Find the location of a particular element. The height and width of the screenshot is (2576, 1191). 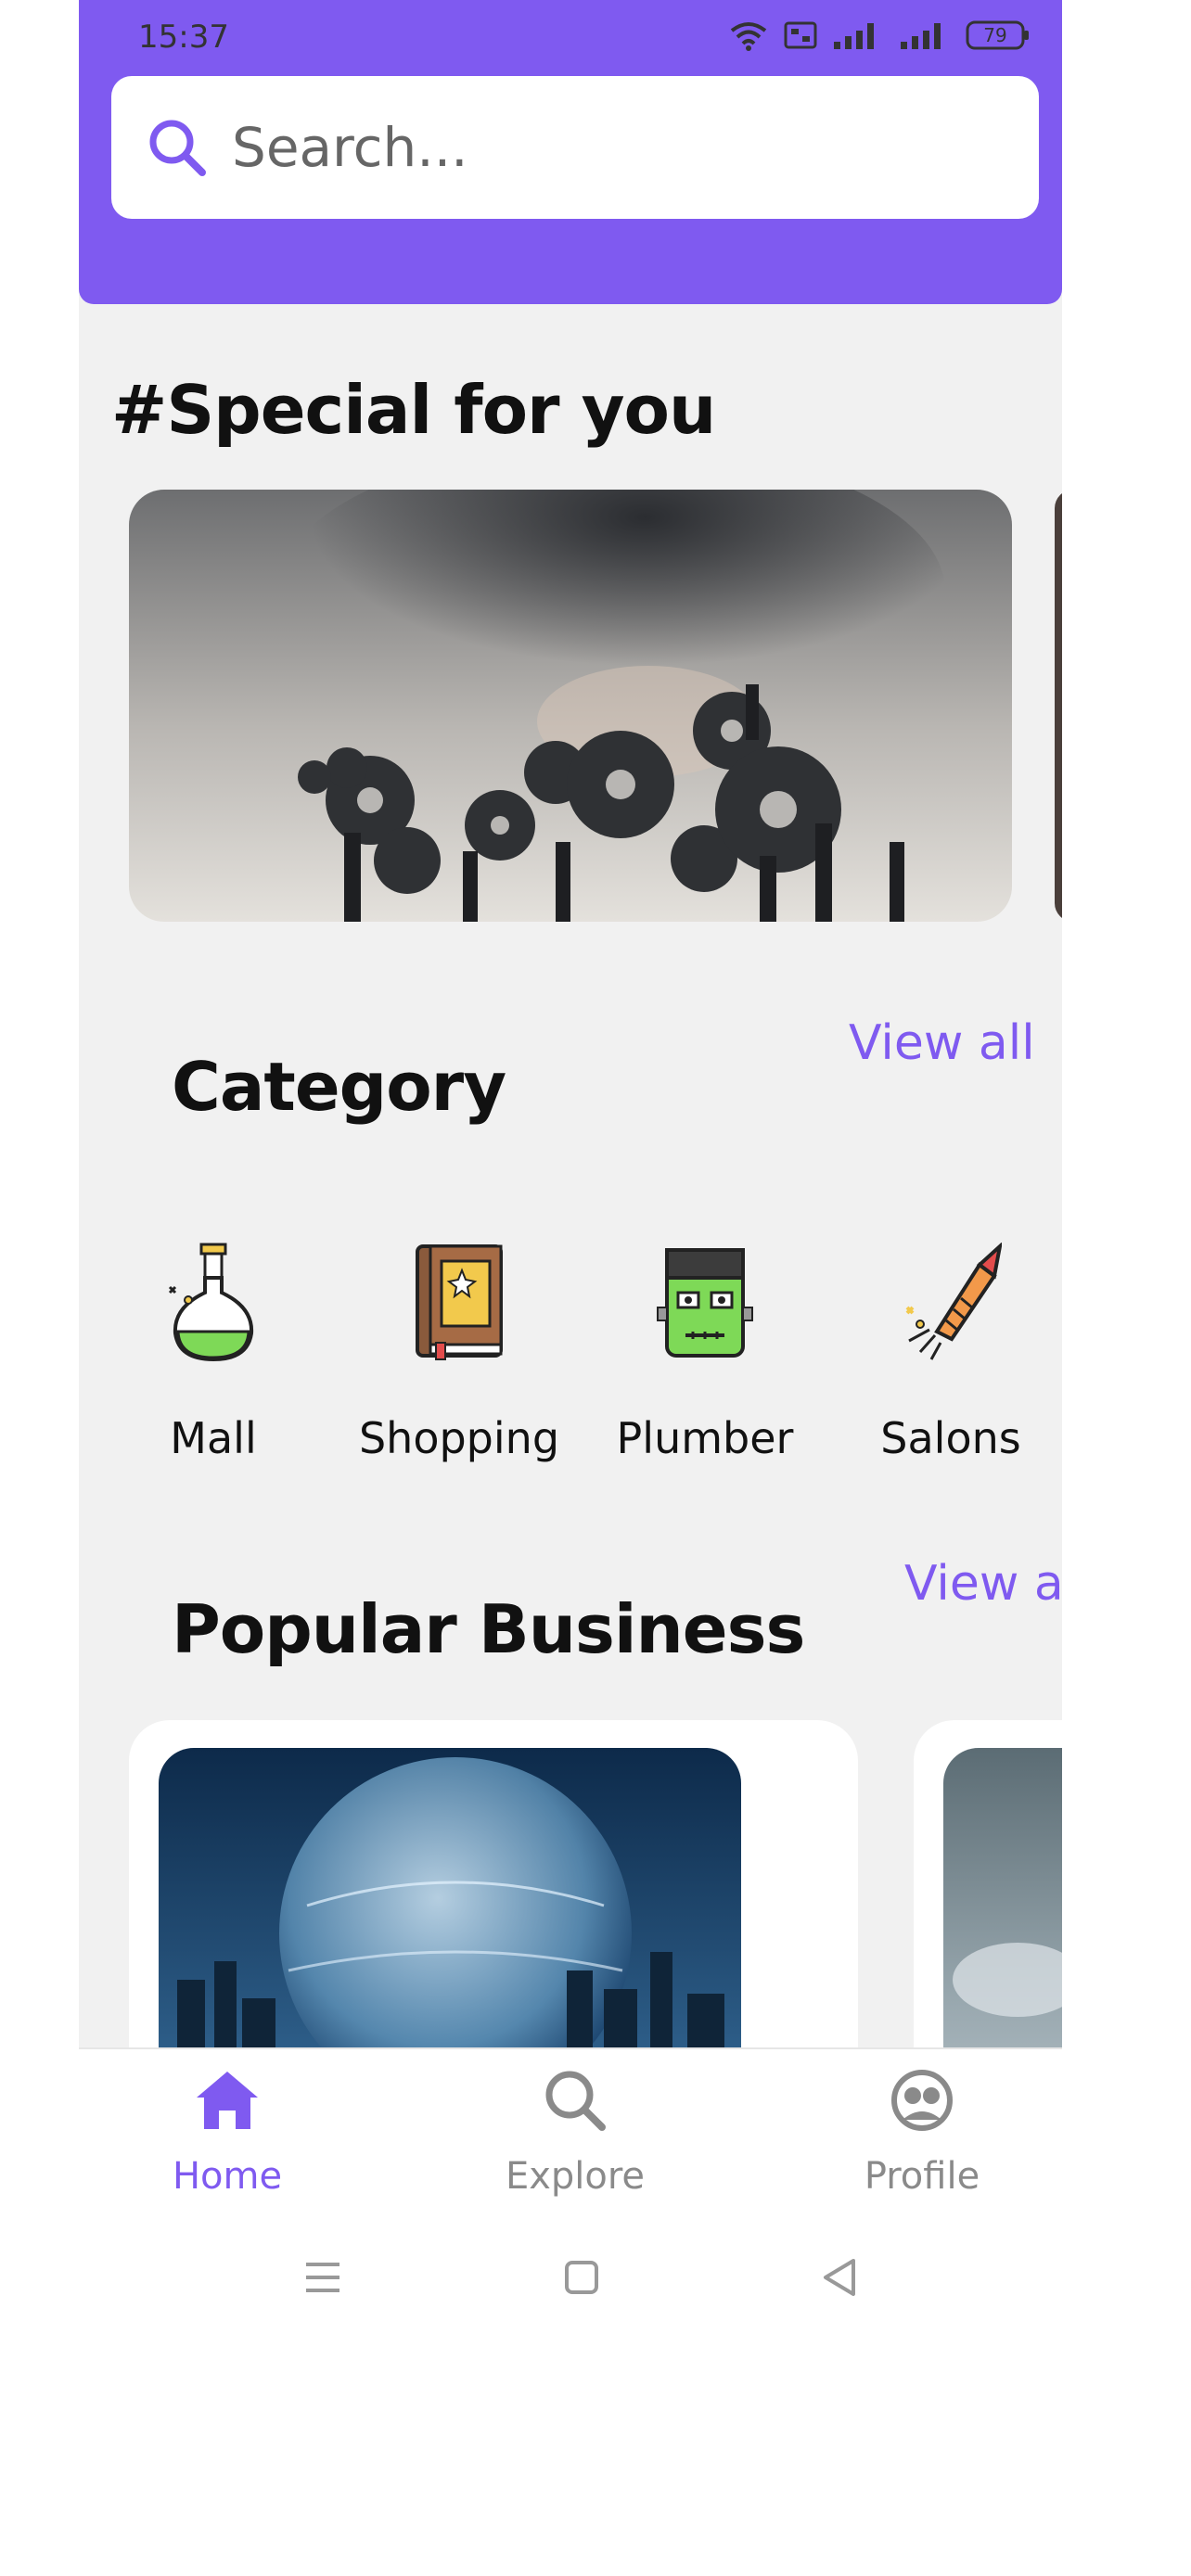

category-label: Salons is located at coordinates (951, 1438).